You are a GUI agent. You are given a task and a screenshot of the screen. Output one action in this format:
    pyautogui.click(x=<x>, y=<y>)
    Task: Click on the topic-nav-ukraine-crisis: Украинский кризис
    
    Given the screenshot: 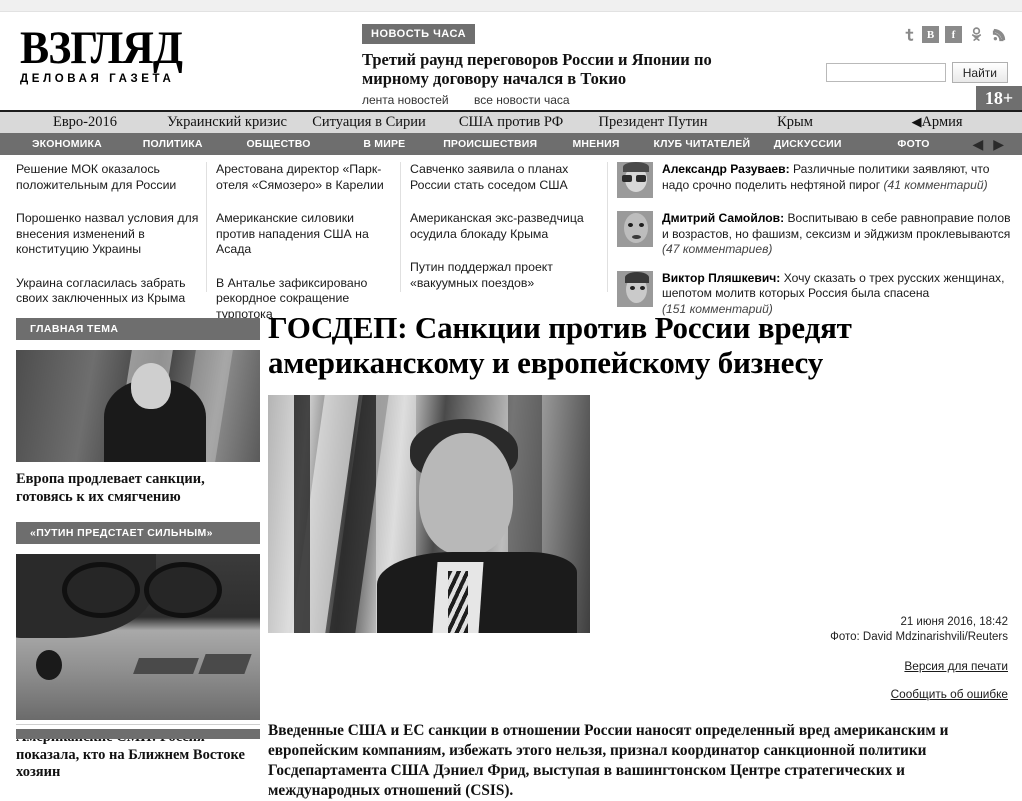 What is the action you would take?
    pyautogui.click(x=227, y=122)
    